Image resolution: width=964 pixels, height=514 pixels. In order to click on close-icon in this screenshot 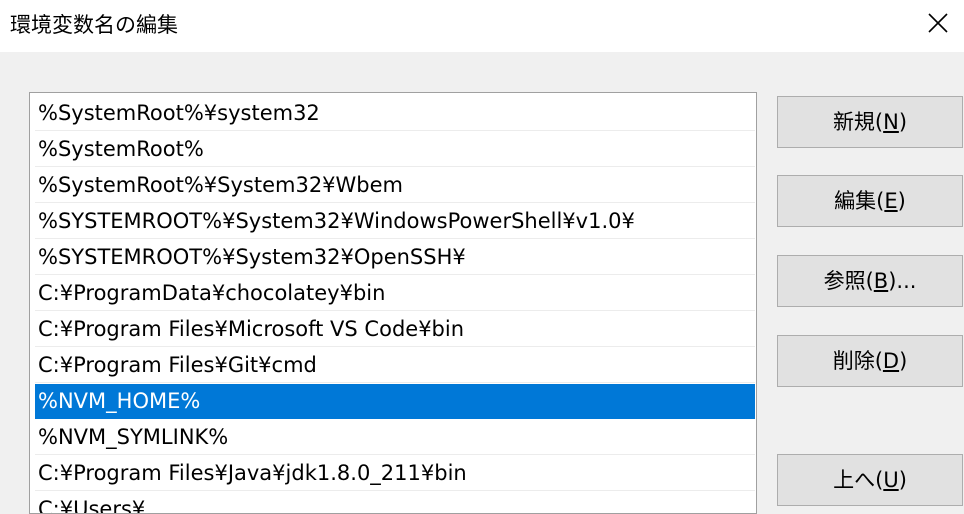, I will do `click(938, 23)`.